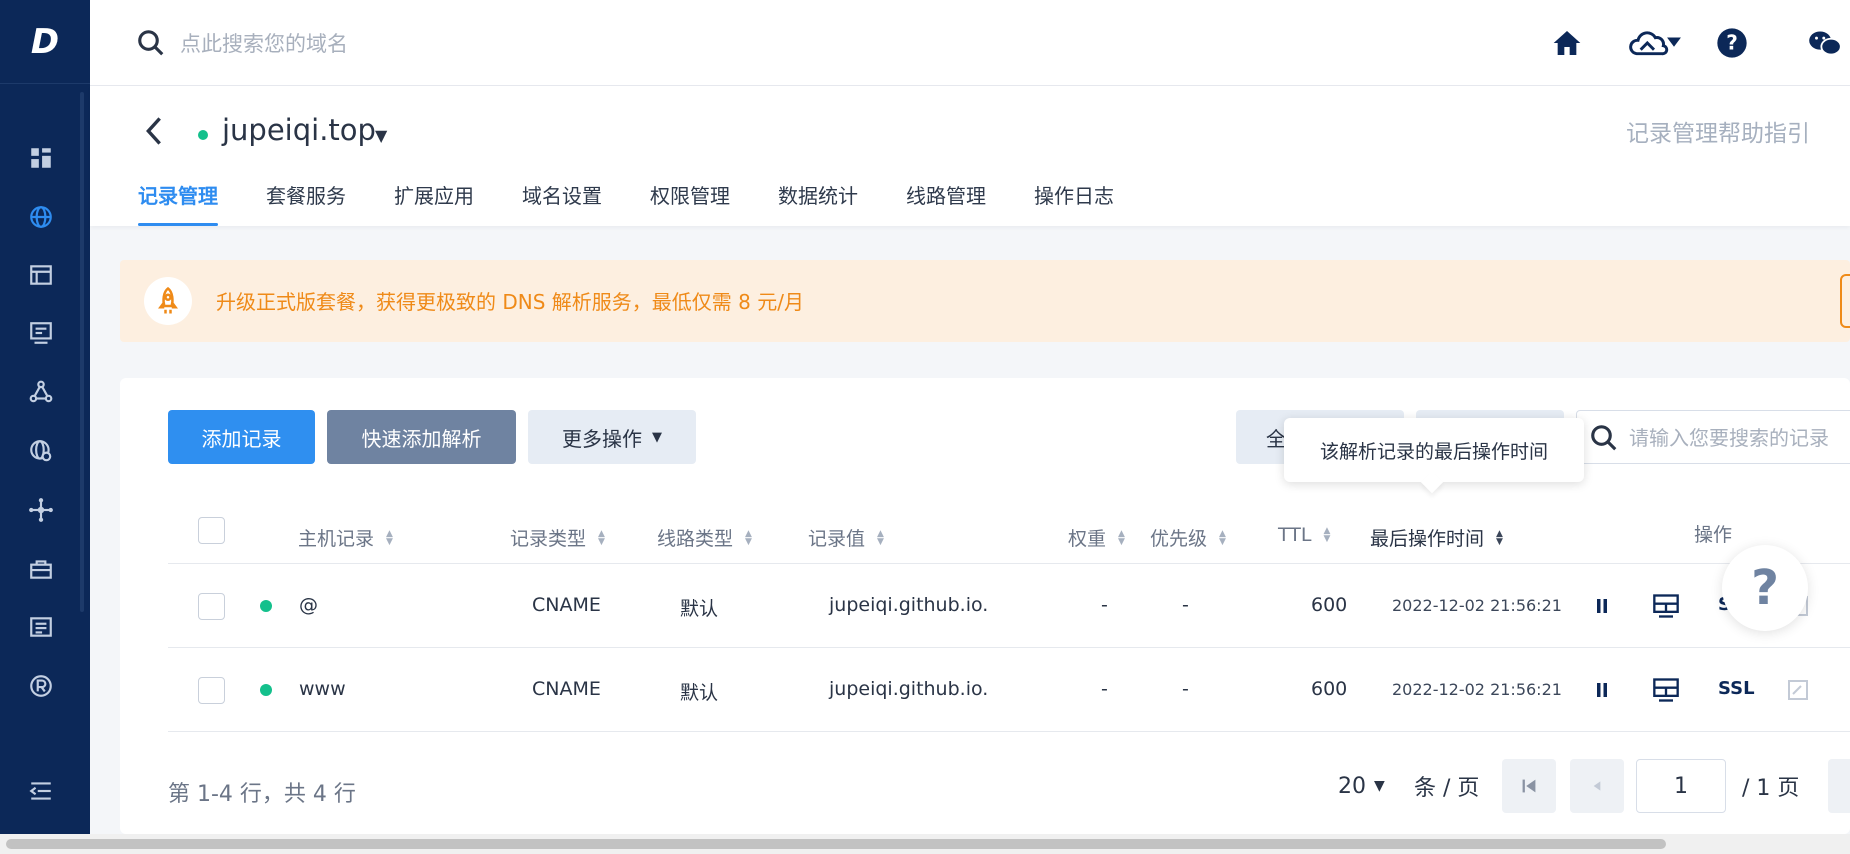 This screenshot has height=854, width=1850. I want to click on column-line: 线路类型 ▲ ▼, so click(704, 537).